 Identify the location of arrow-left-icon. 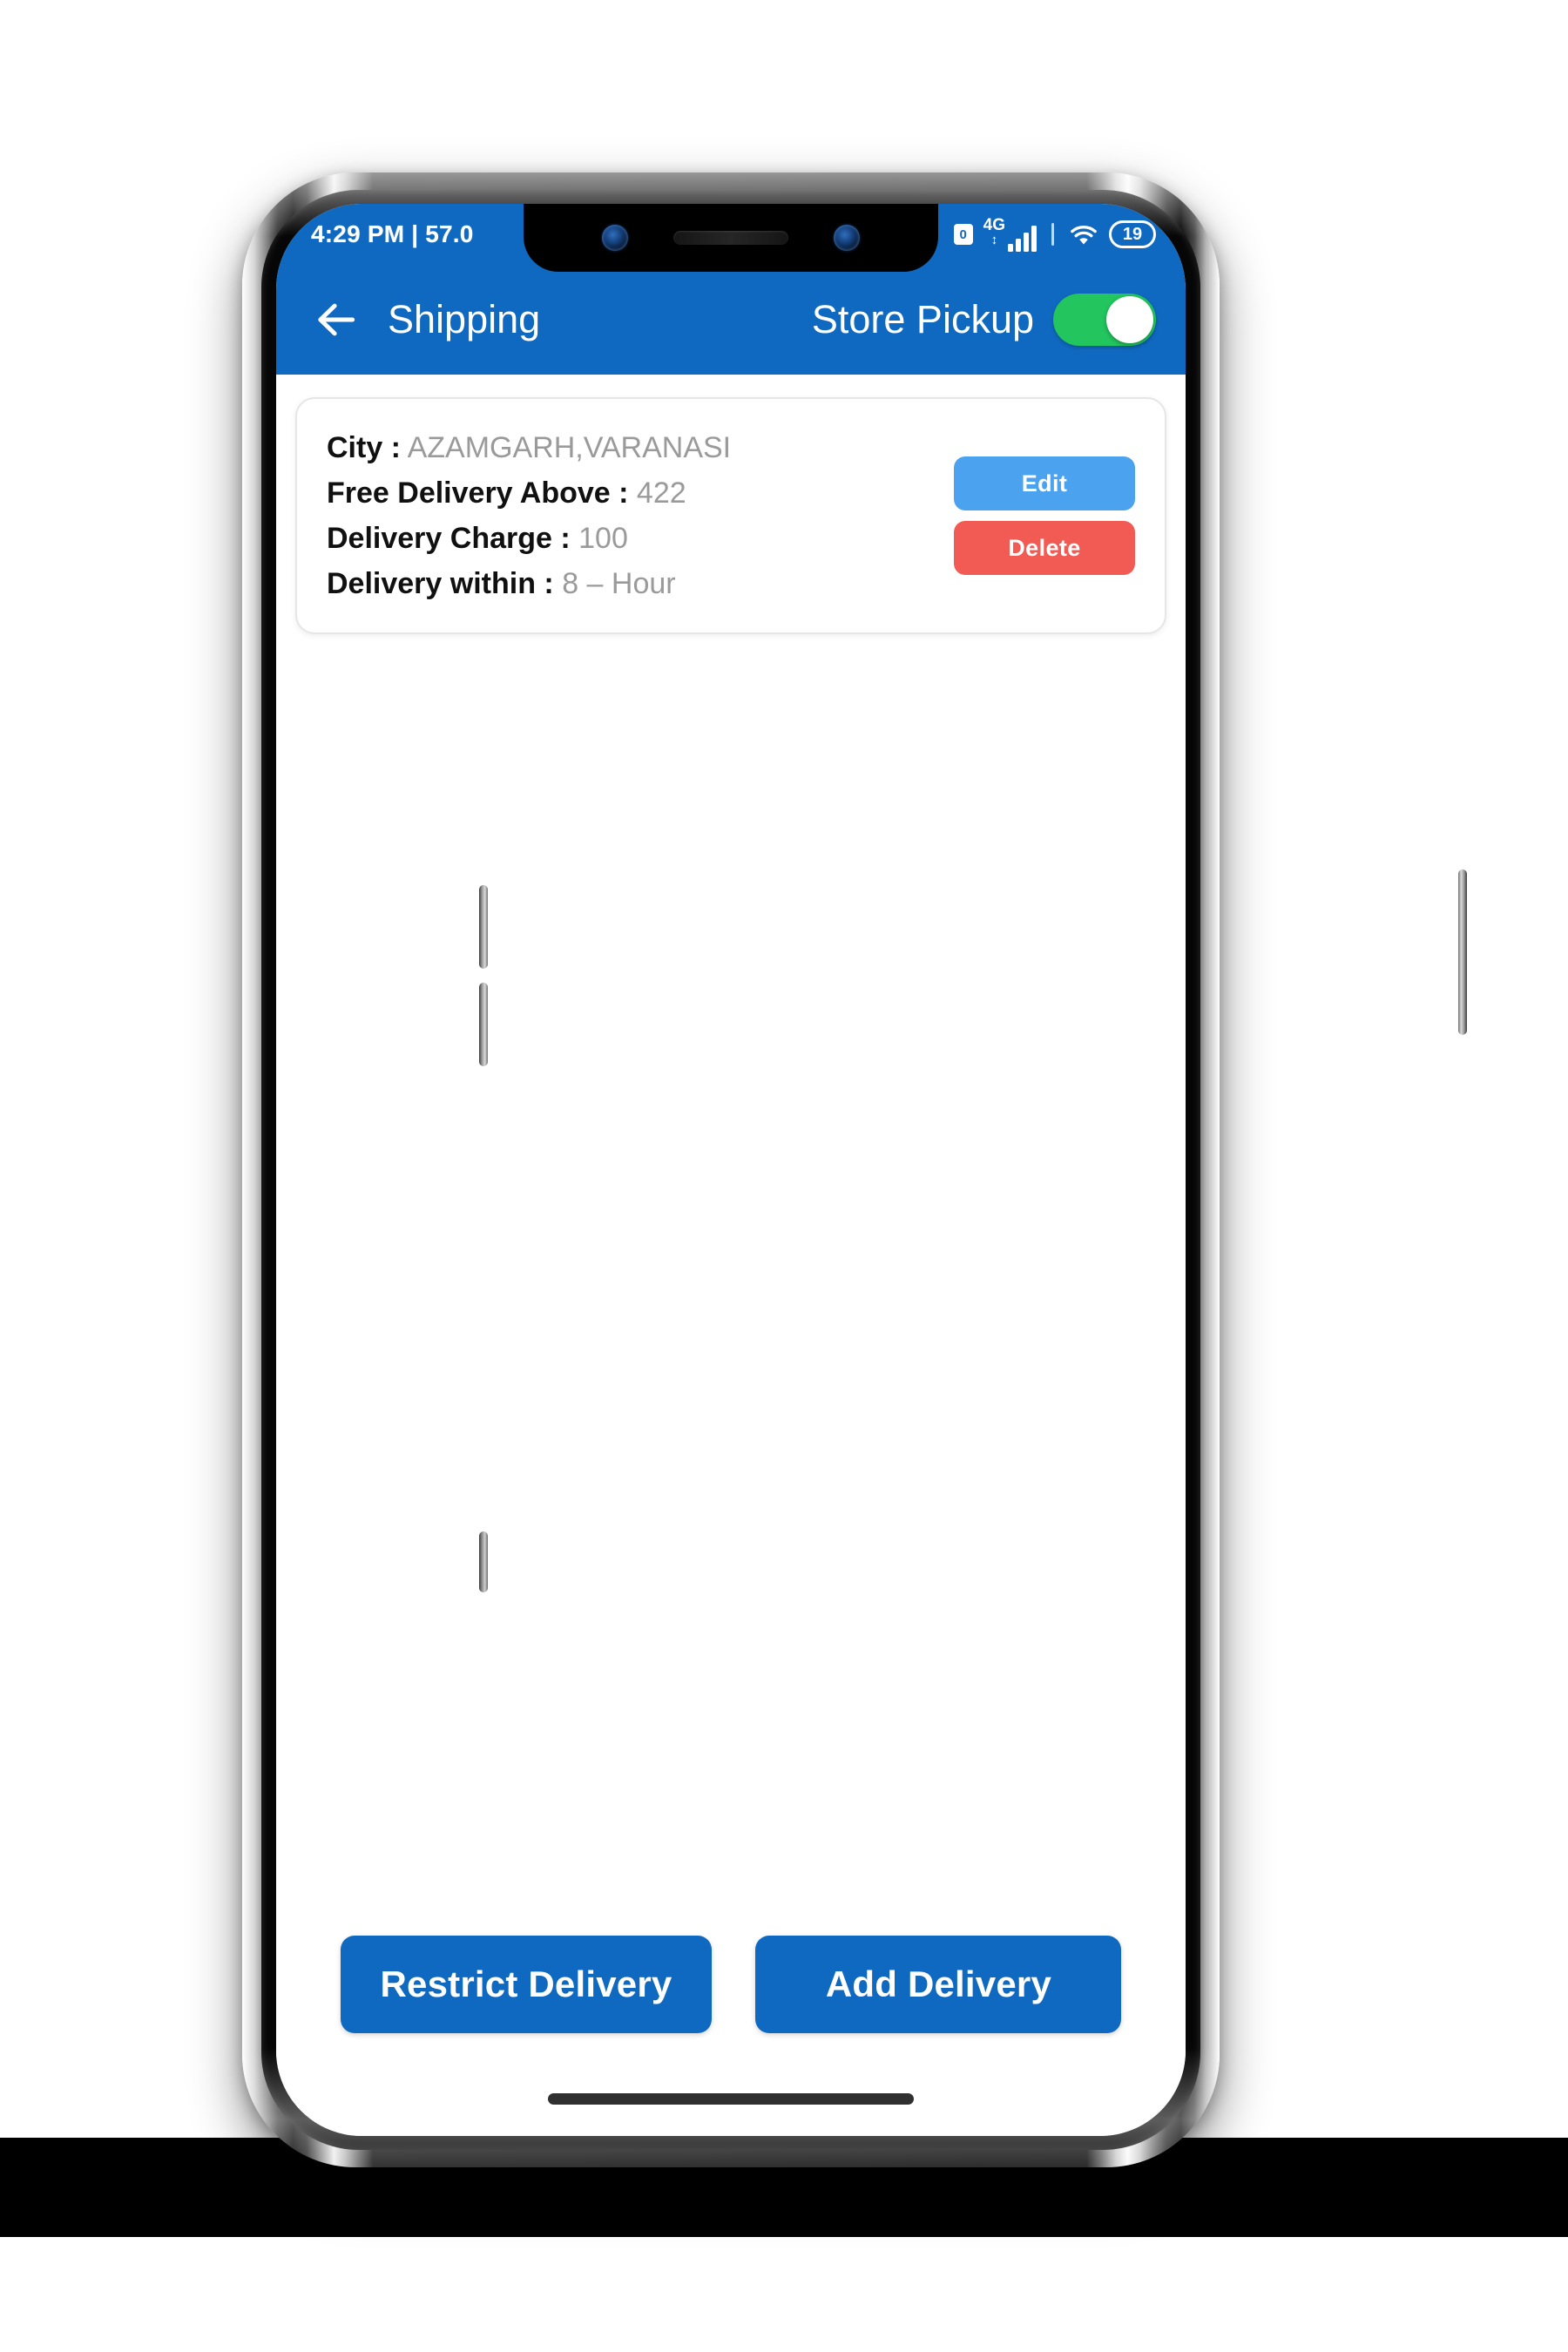
(336, 319).